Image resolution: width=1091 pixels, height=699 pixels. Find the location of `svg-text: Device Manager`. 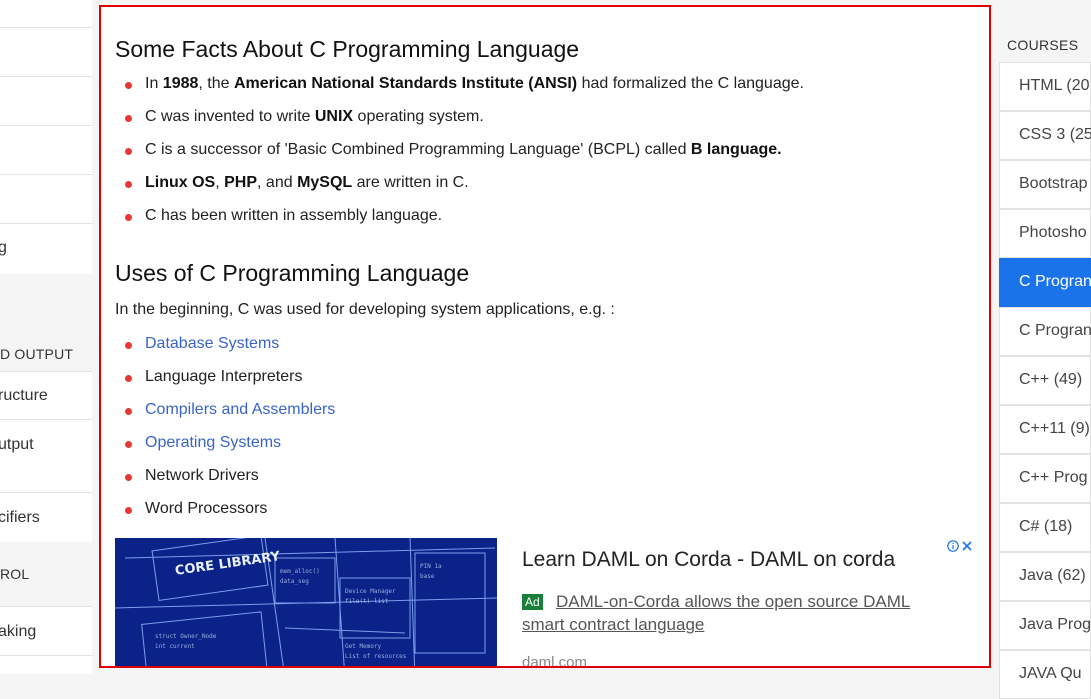

svg-text: Device Manager is located at coordinates (370, 591).